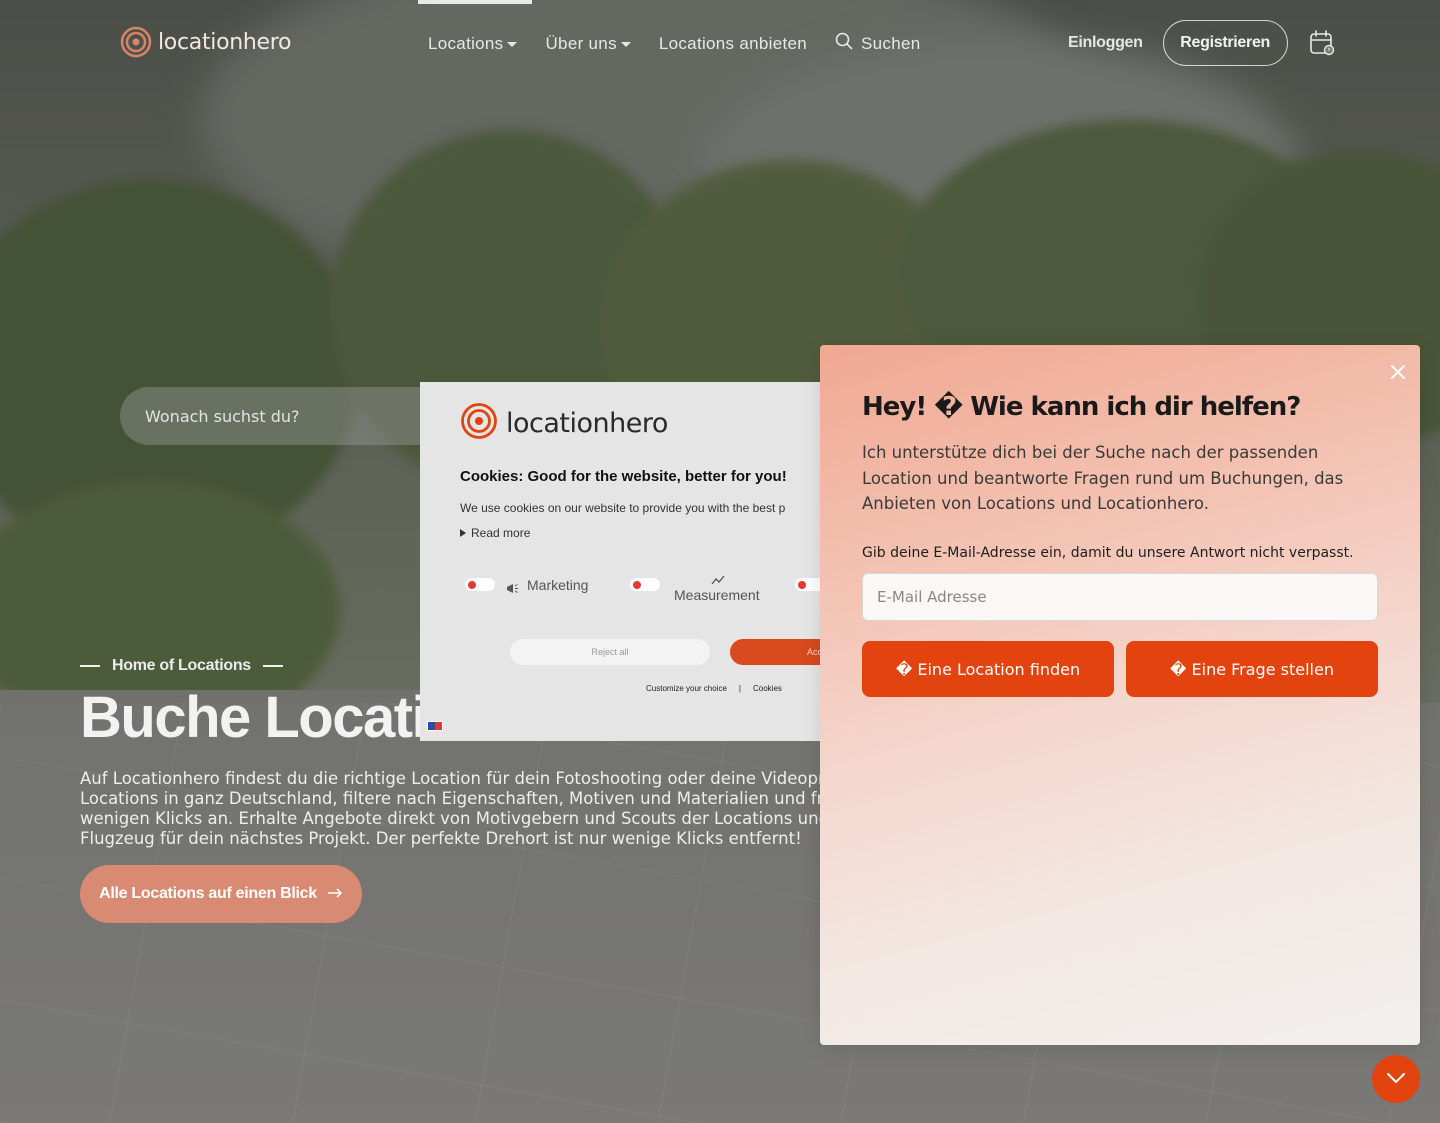 The image size is (1440, 1123). I want to click on logo-wordmark: locationhero, so click(225, 42).